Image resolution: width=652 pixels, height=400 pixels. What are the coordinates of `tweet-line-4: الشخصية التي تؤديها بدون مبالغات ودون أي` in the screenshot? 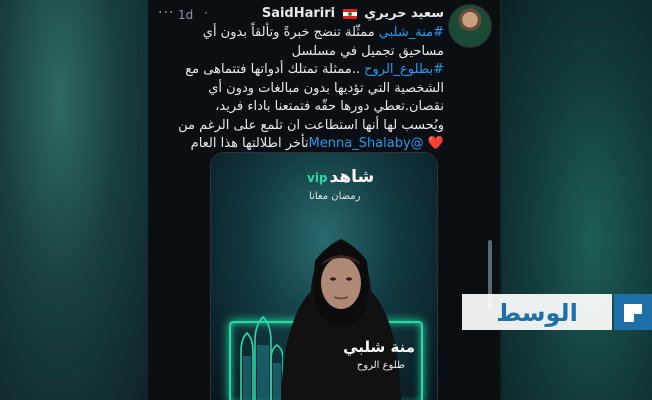 It's located at (326, 88).